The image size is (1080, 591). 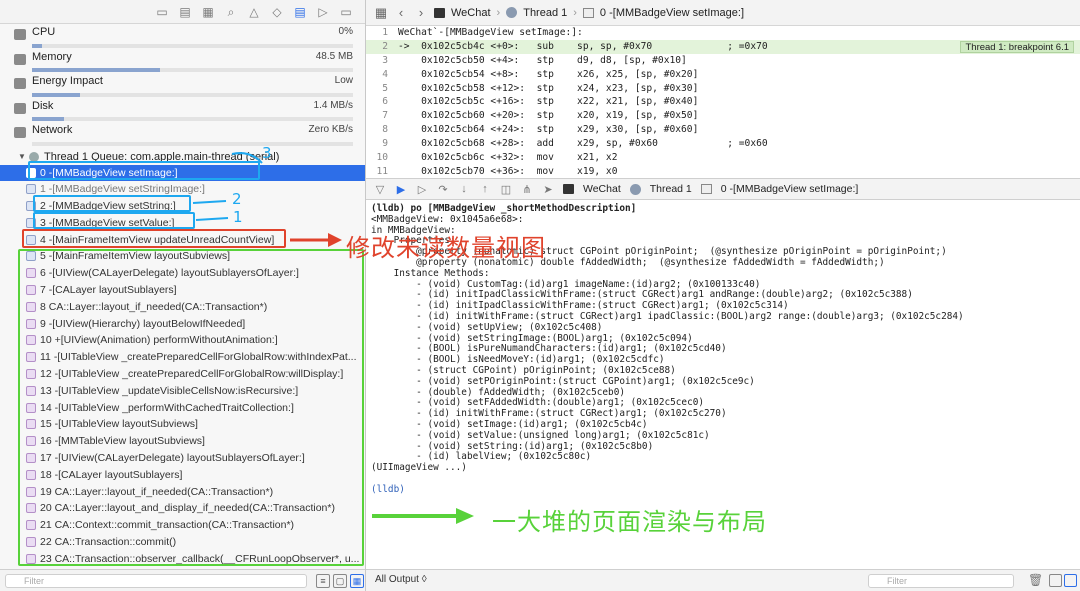 I want to click on annotation-green-label: 一大堆的页面渲染与布局, so click(x=629, y=522).